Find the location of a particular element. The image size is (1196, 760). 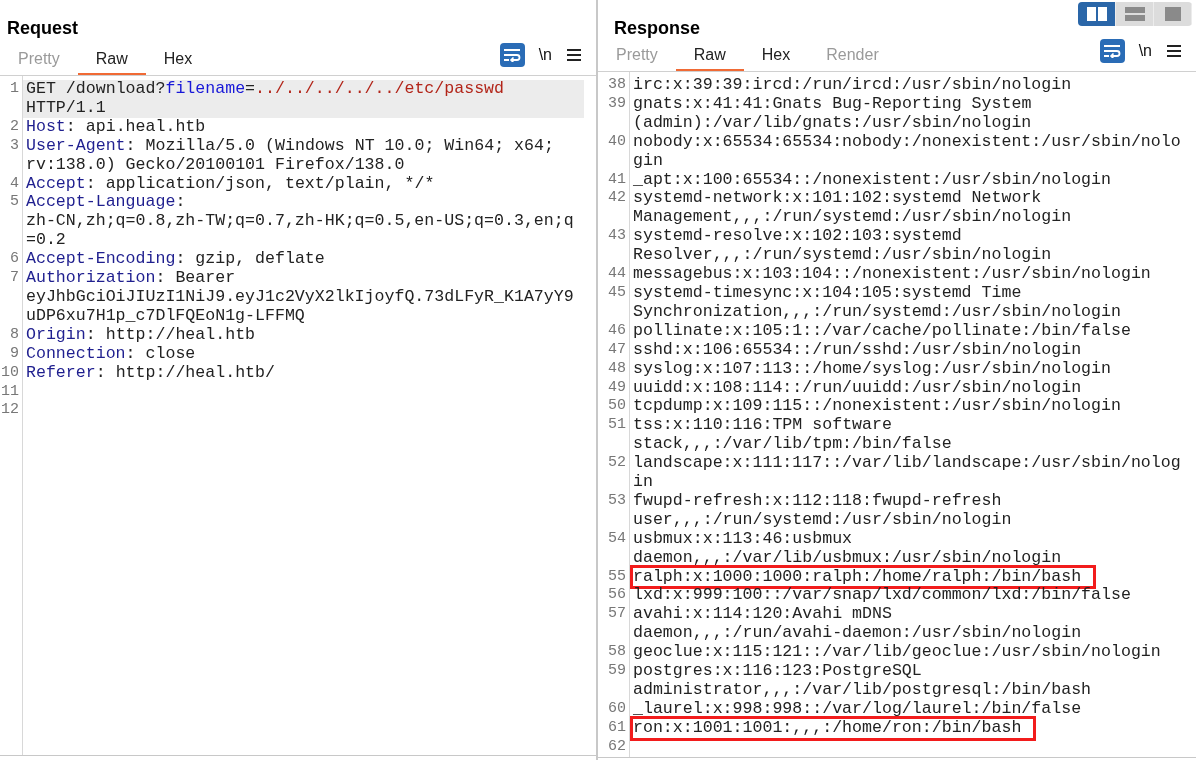

line-number: 9 is located at coordinates (14, 354).